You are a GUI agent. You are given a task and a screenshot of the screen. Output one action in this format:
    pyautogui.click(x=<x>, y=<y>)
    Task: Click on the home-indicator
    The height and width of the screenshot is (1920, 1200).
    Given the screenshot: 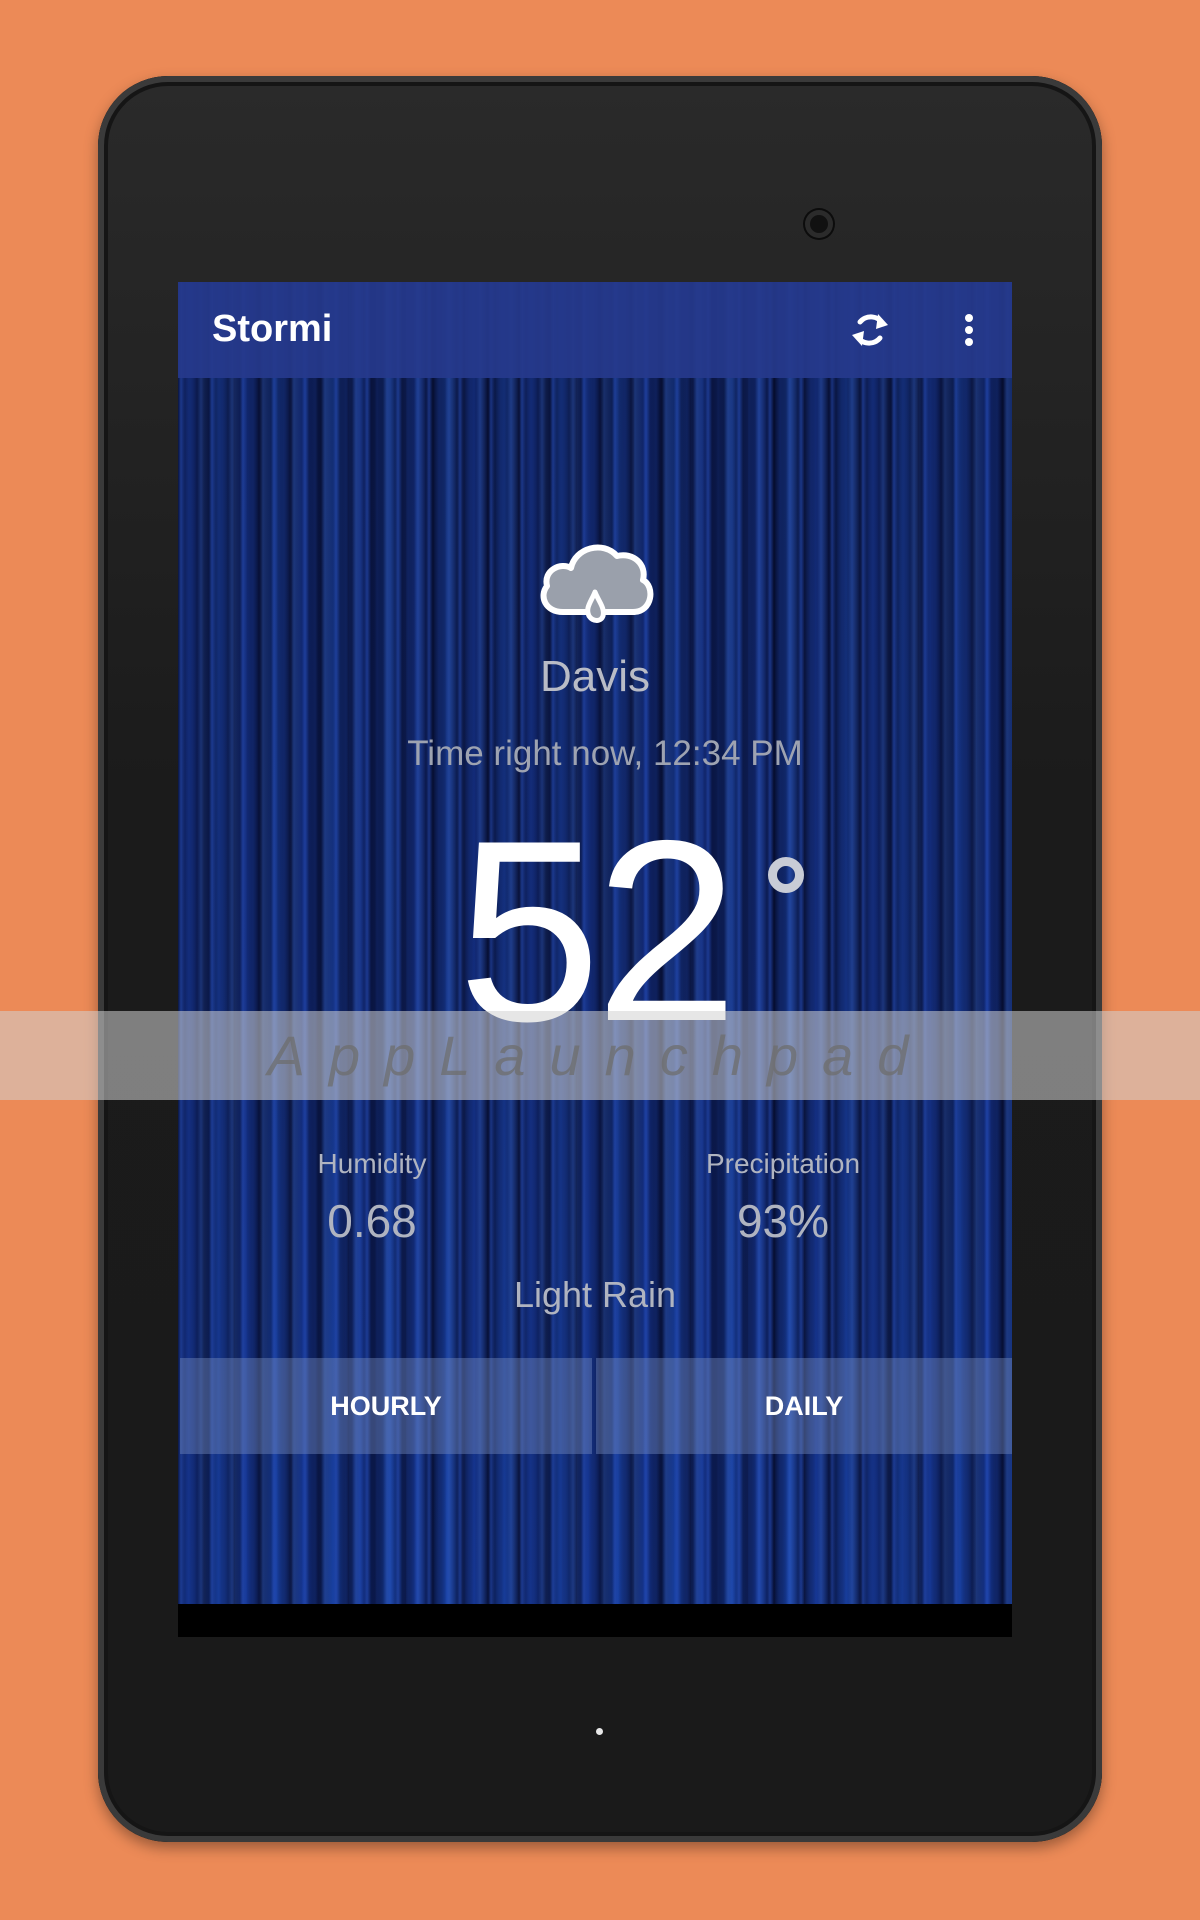 What is the action you would take?
    pyautogui.click(x=599, y=1731)
    